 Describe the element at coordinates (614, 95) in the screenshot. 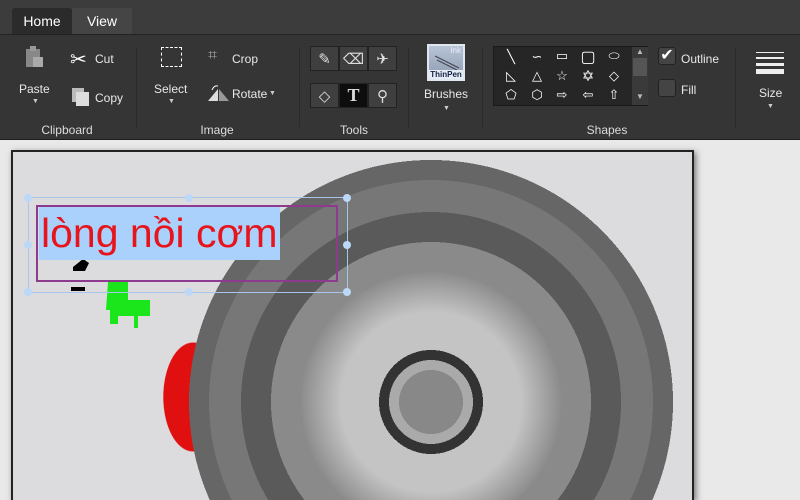

I see `shape-arrow-up: ⇧` at that location.